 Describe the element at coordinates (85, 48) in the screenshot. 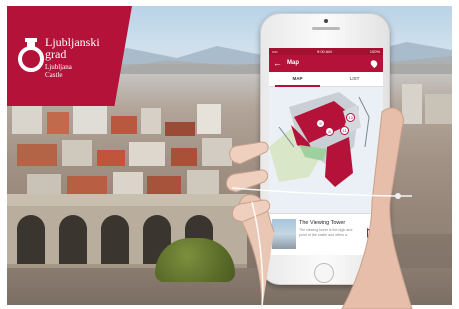

I see `brand-title: Ljubljanski grad` at that location.